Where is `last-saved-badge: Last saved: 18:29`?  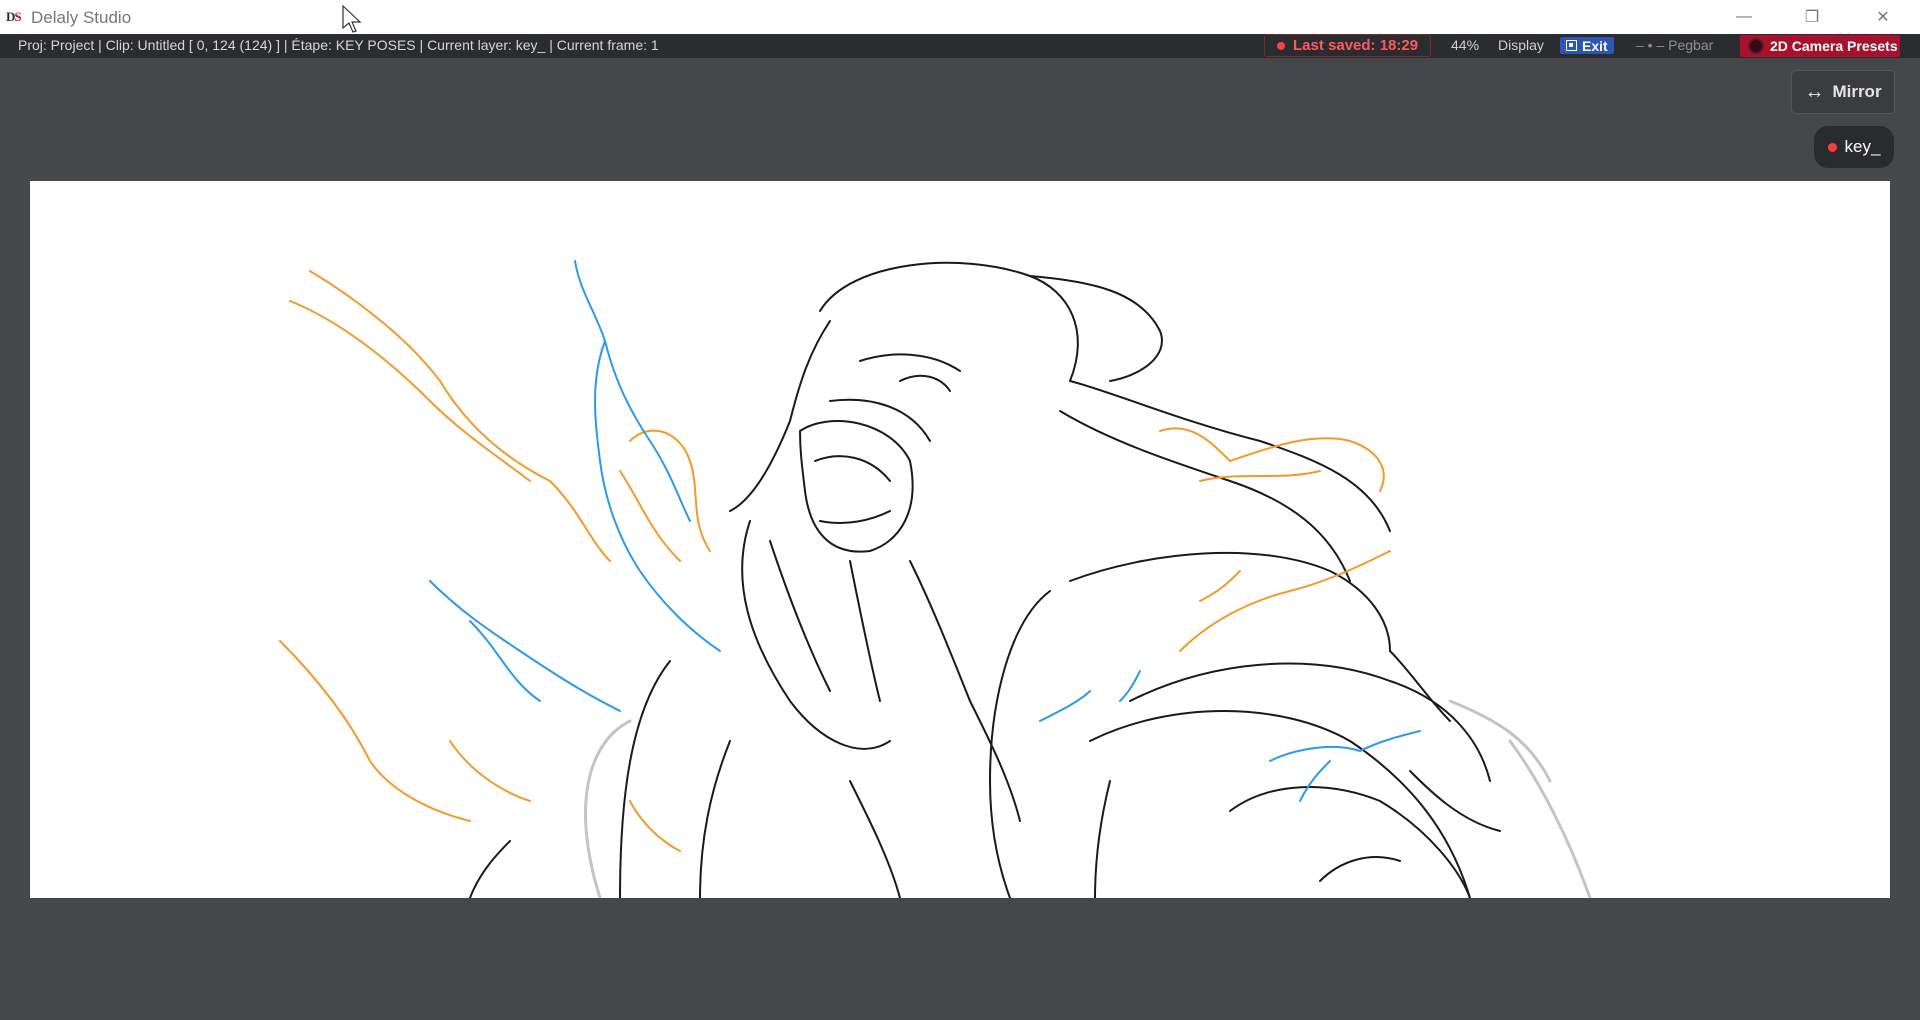
last-saved-badge: Last saved: 18:29 is located at coordinates (1347, 45).